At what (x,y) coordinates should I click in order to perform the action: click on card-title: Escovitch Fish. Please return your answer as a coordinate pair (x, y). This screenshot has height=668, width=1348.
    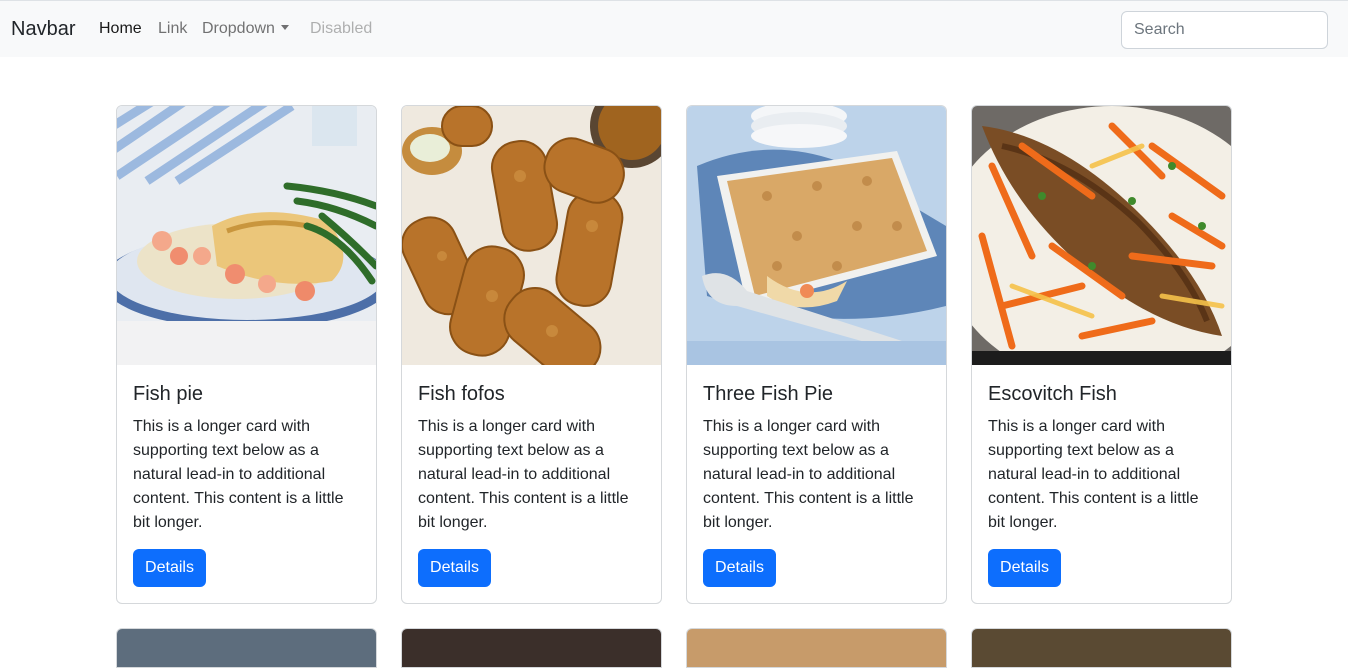
    Looking at the image, I should click on (1052, 394).